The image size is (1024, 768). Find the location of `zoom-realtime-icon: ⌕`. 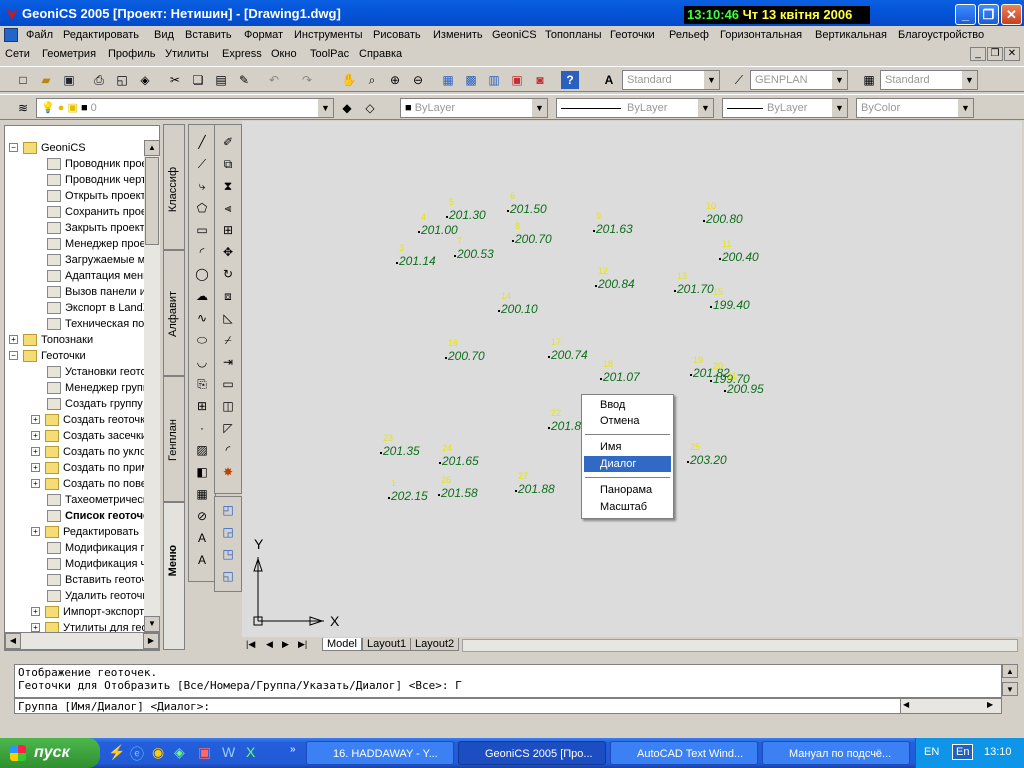

zoom-realtime-icon: ⌕ is located at coordinates (372, 80).